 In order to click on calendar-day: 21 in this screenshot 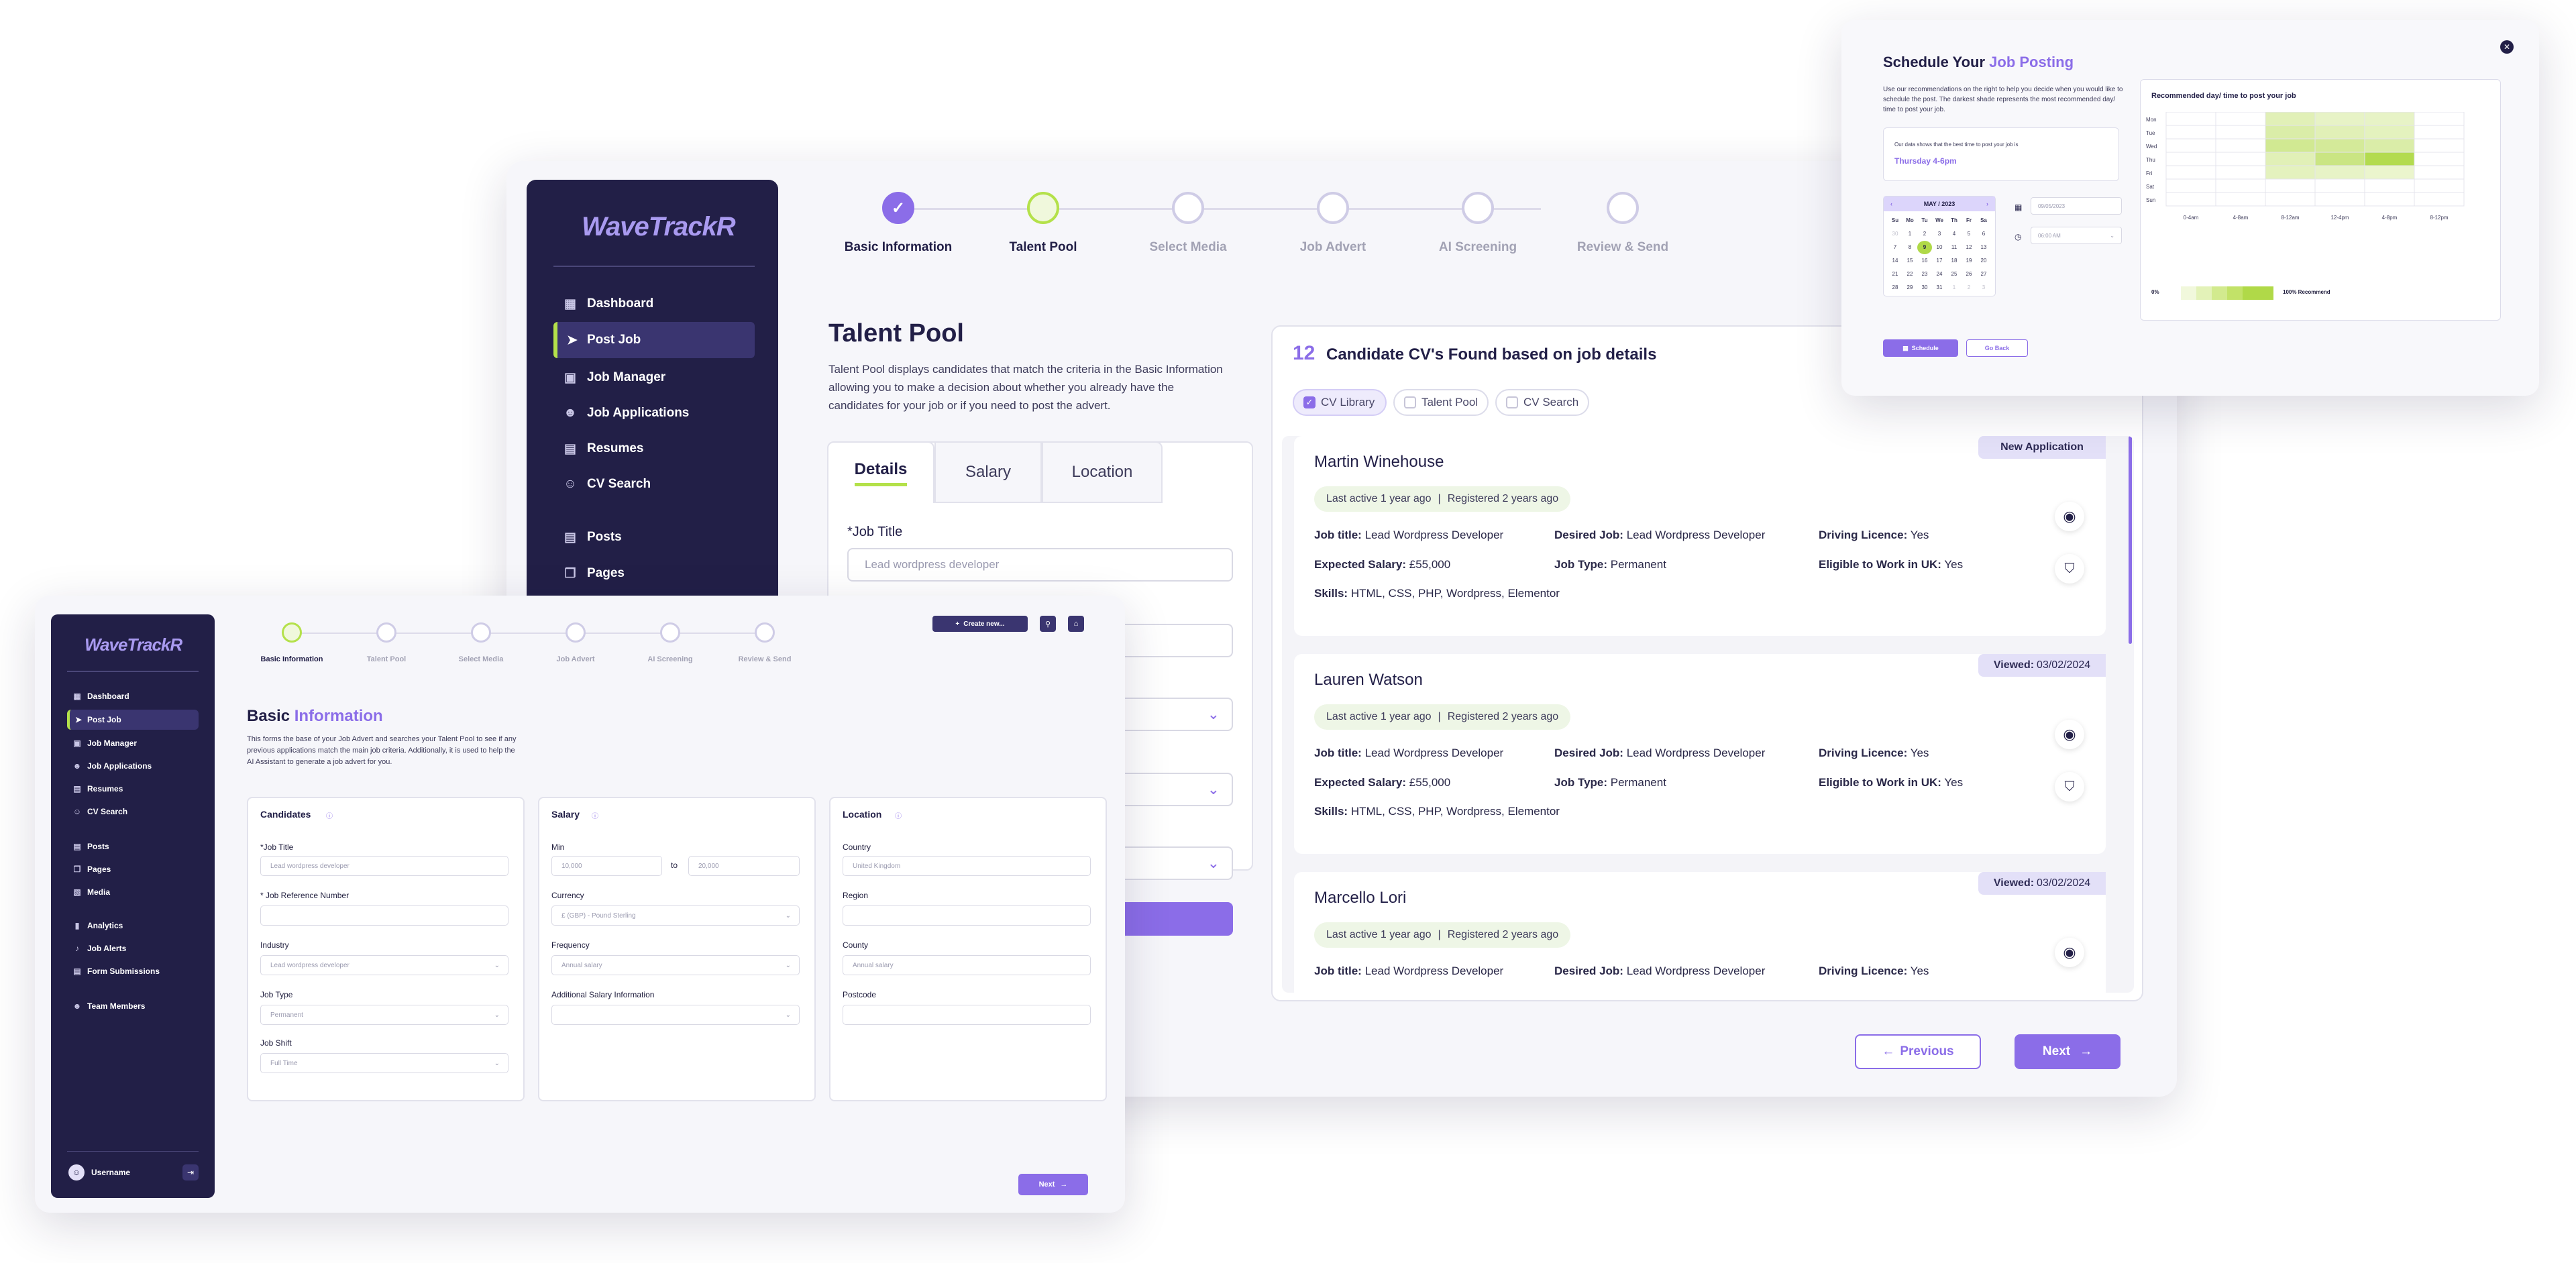, I will do `click(1895, 274)`.